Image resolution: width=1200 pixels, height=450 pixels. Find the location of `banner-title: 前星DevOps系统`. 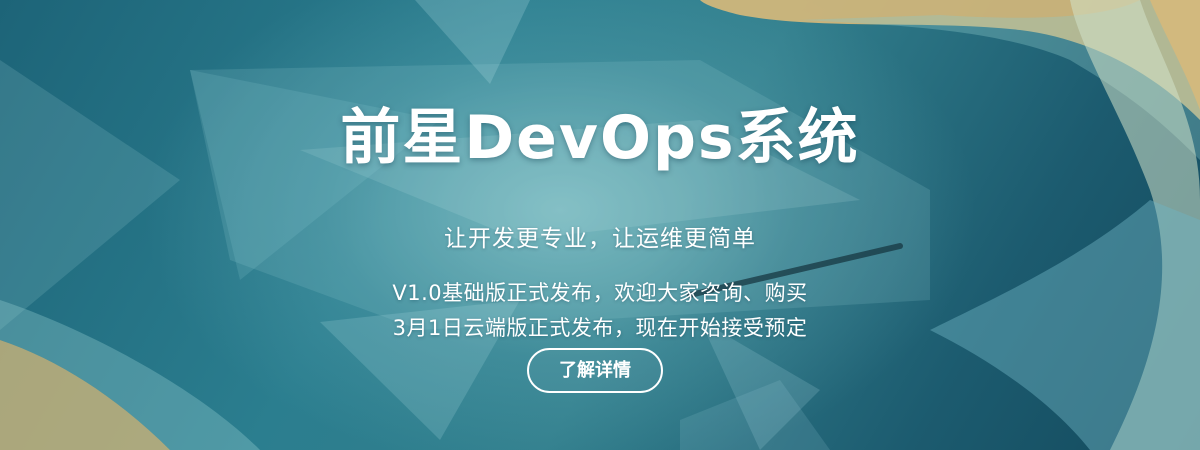

banner-title: 前星DevOps系统 is located at coordinates (600, 138).